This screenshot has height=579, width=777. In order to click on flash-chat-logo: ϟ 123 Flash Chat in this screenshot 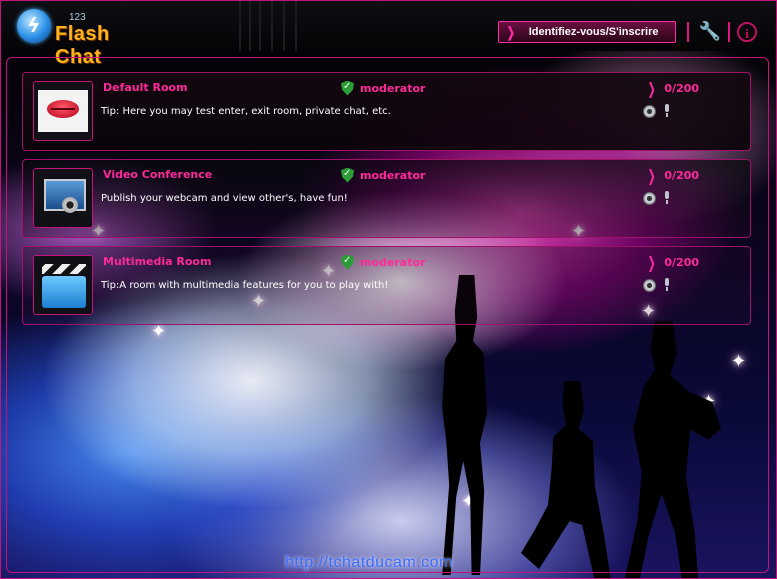, I will do `click(85, 38)`.